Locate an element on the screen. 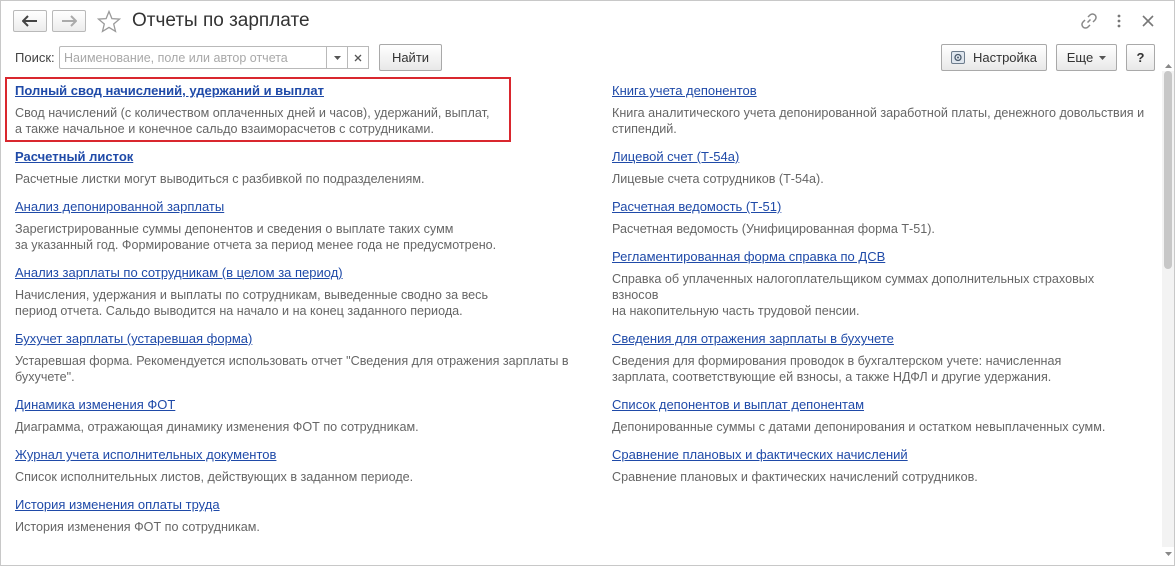 The image size is (1175, 566). link-icon is located at coordinates (1089, 21).